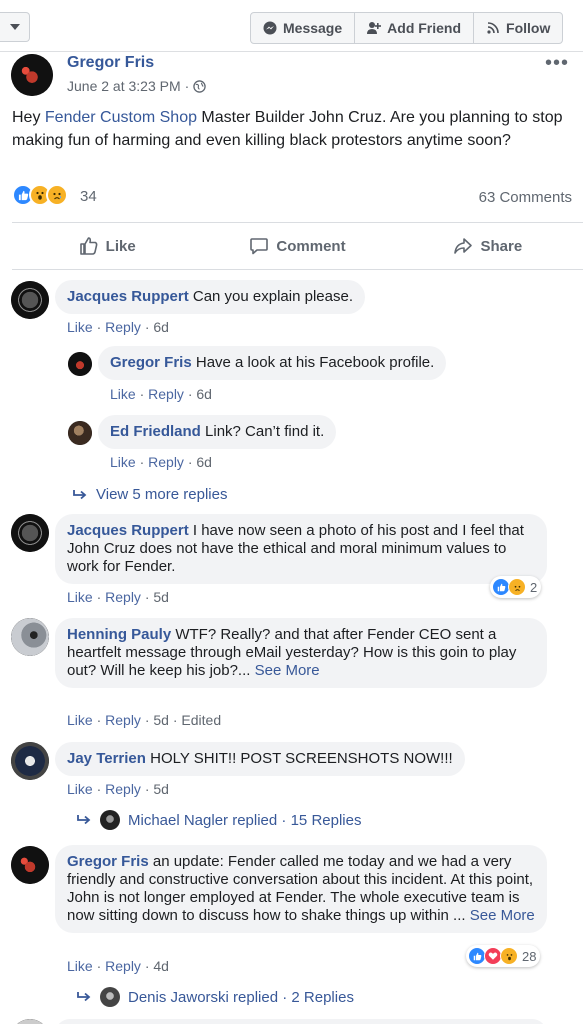 Image resolution: width=583 pixels, height=1024 pixels. I want to click on comment-bubble: Ed Friedland Link? Can’t find it., so click(217, 432).